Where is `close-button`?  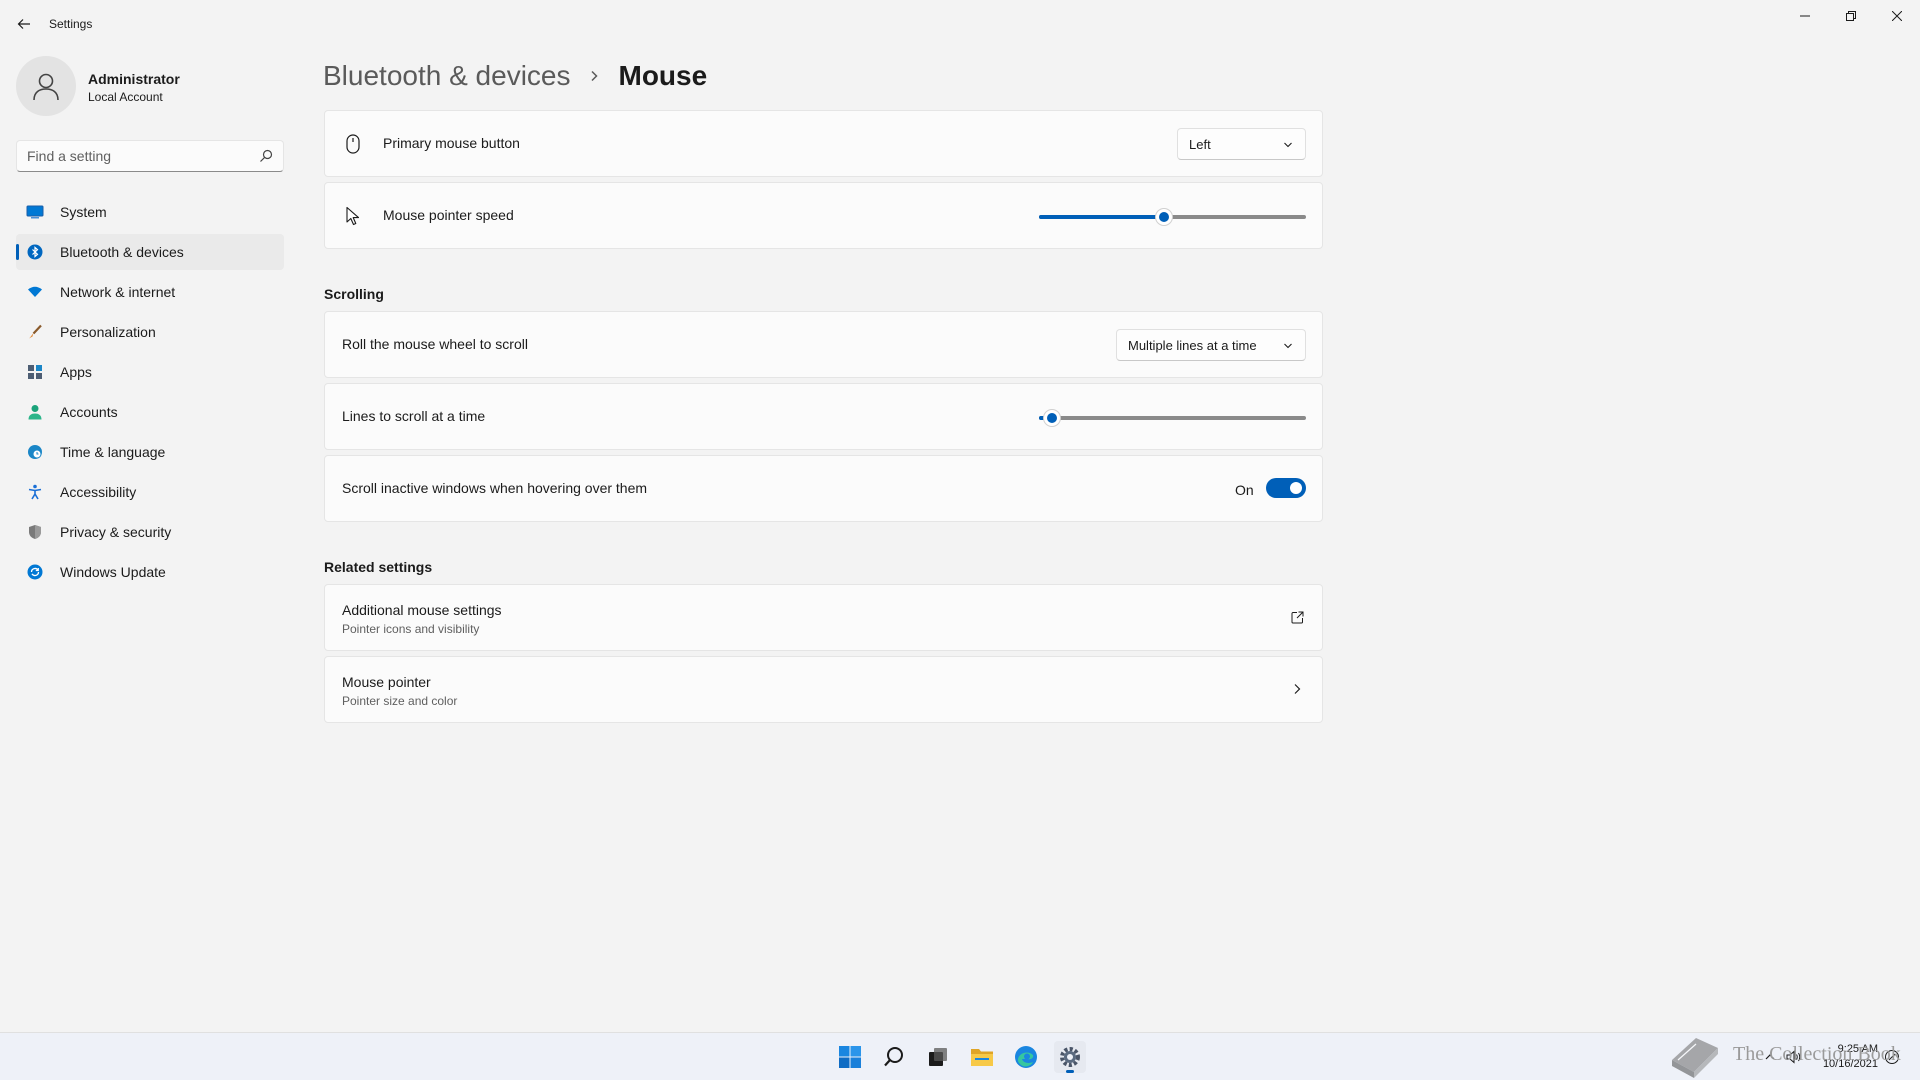 close-button is located at coordinates (1897, 16).